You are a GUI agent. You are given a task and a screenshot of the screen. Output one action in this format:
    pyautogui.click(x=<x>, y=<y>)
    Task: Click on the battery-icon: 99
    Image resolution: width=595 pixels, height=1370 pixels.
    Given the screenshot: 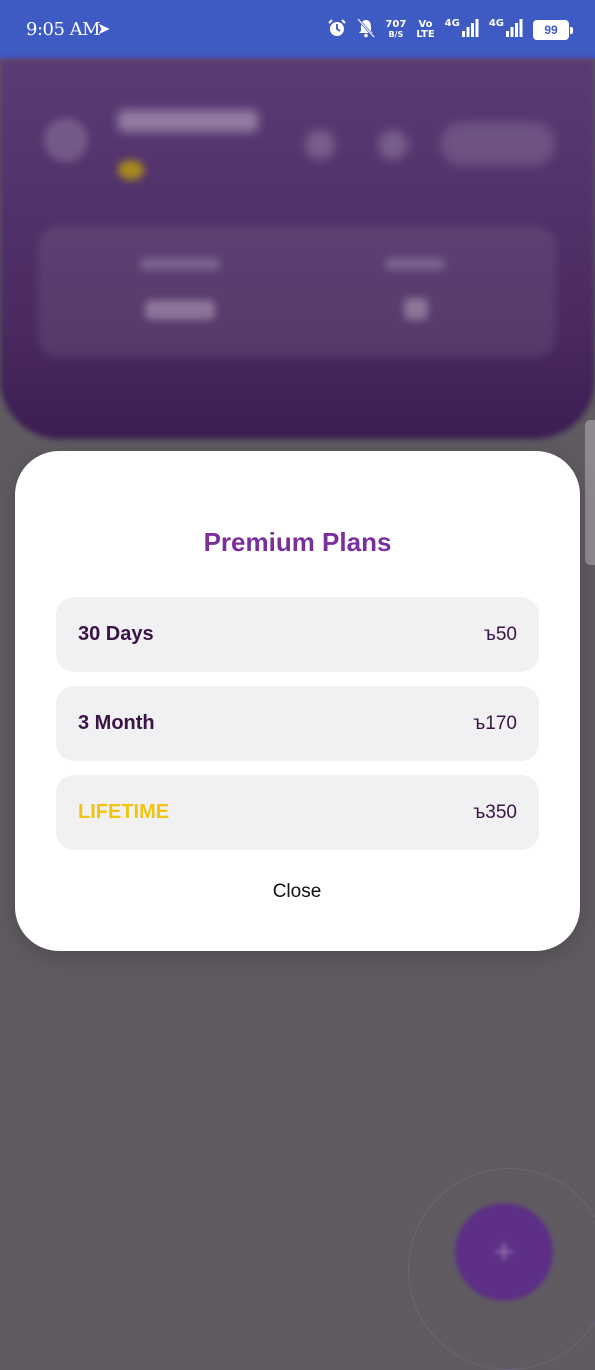 What is the action you would take?
    pyautogui.click(x=553, y=30)
    